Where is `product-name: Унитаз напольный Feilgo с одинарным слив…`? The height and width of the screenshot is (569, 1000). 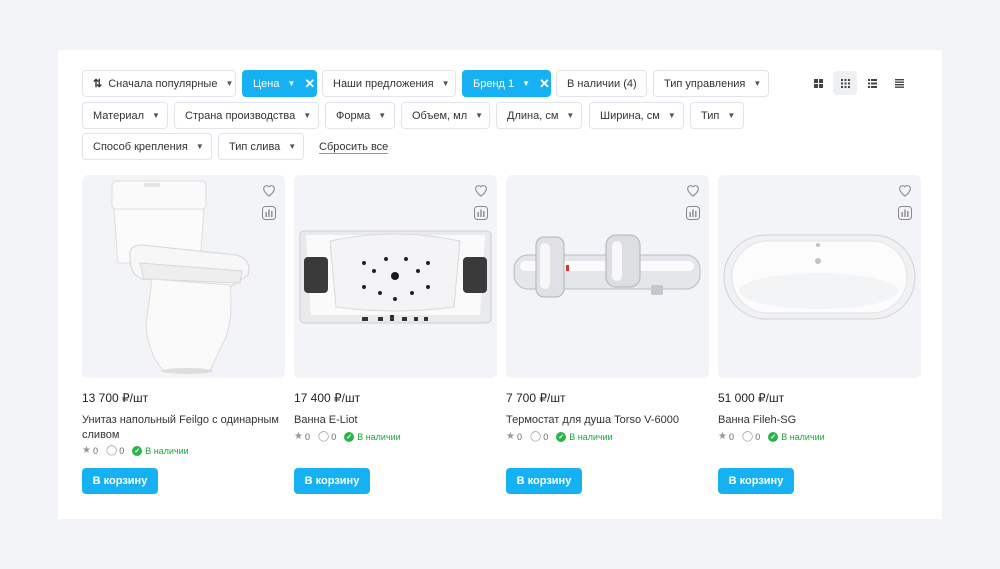
product-name: Унитаз напольный Feilgo с одинарным слив… is located at coordinates (182, 428).